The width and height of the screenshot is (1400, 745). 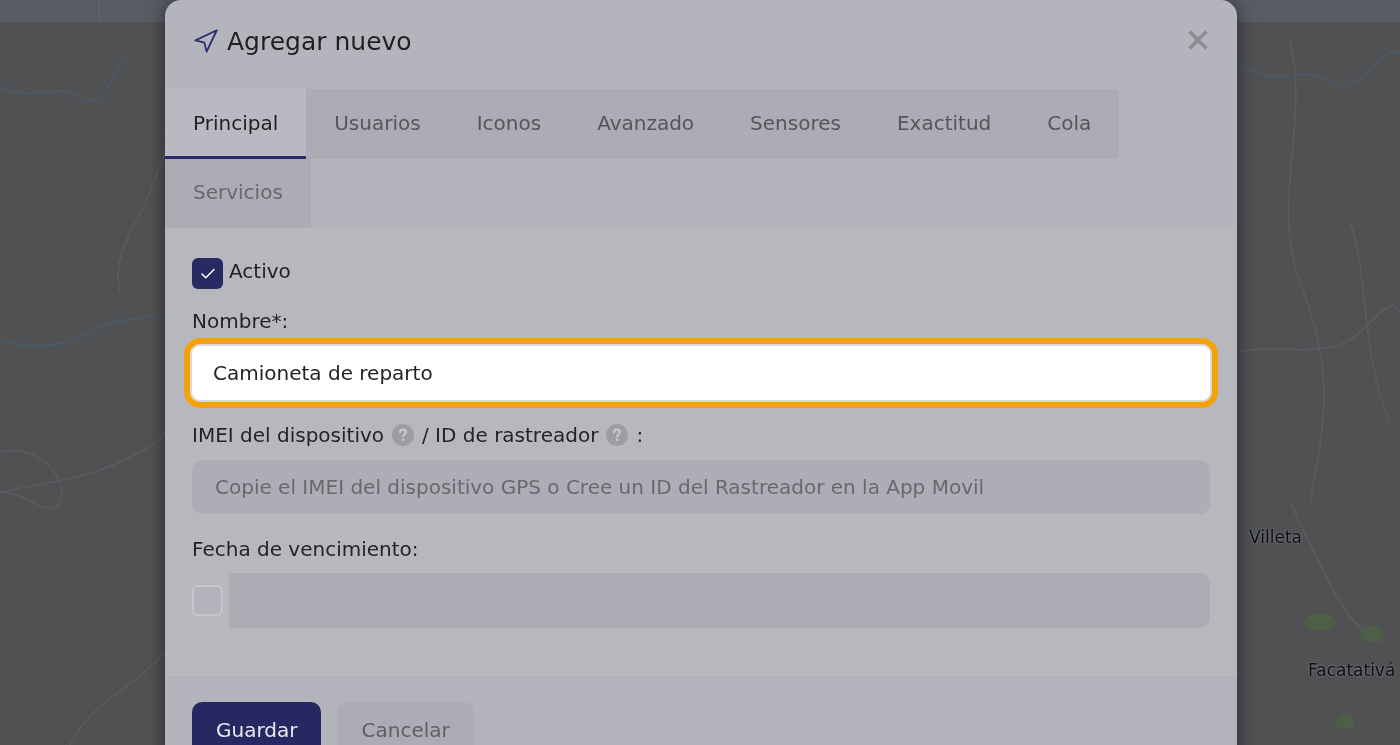 I want to click on tab: Principal, so click(x=236, y=124).